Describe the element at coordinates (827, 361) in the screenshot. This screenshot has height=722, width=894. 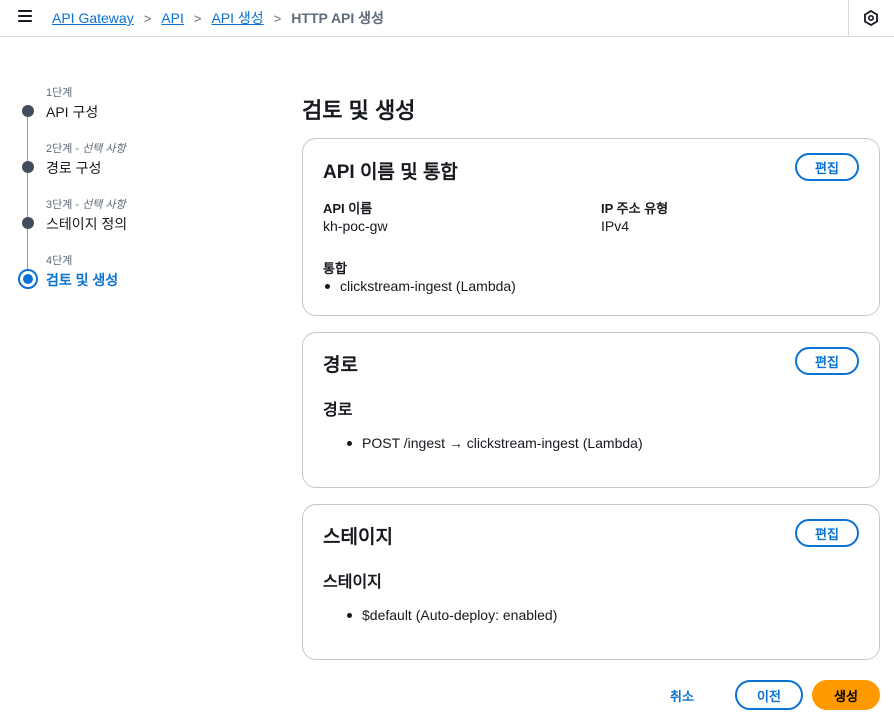
I see `edit-routes-button: 편집` at that location.